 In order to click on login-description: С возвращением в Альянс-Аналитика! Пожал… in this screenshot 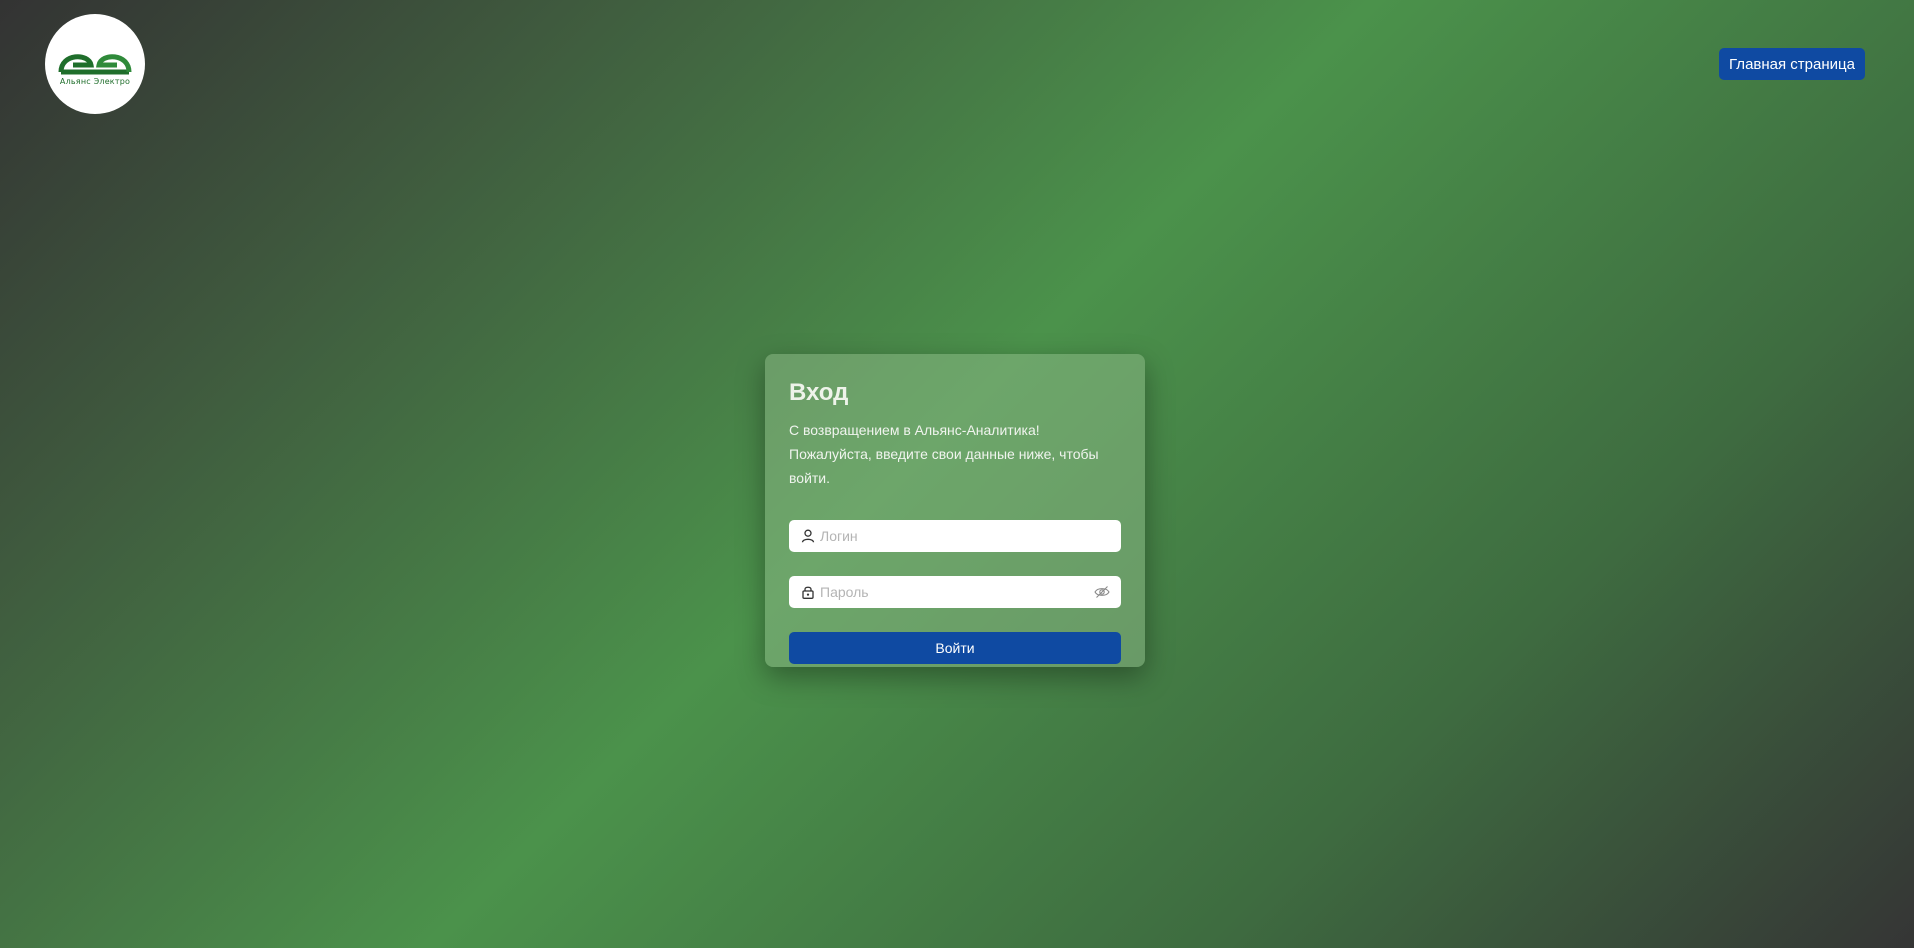, I will do `click(944, 454)`.